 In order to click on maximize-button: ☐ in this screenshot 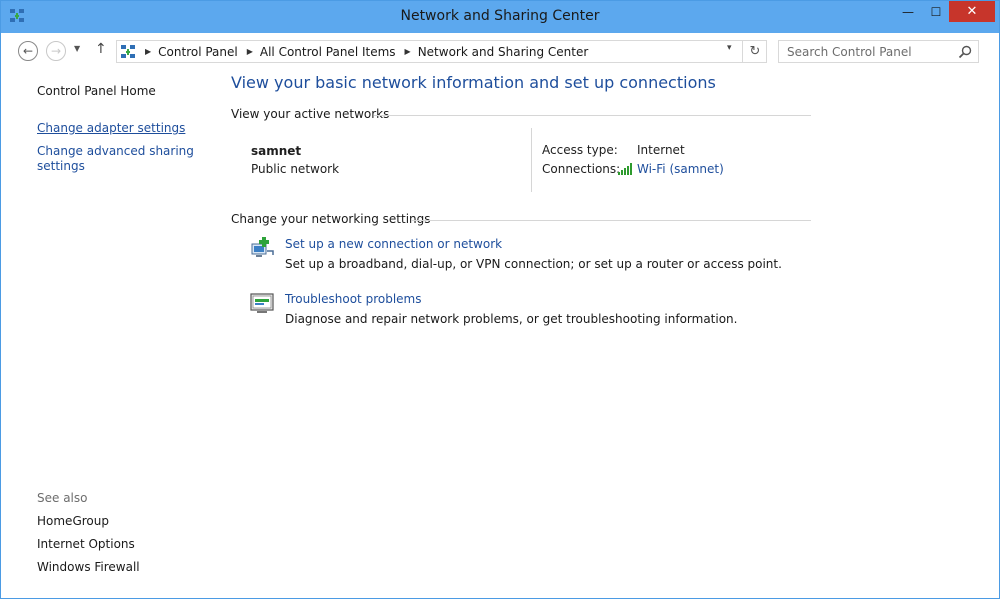, I will do `click(936, 12)`.